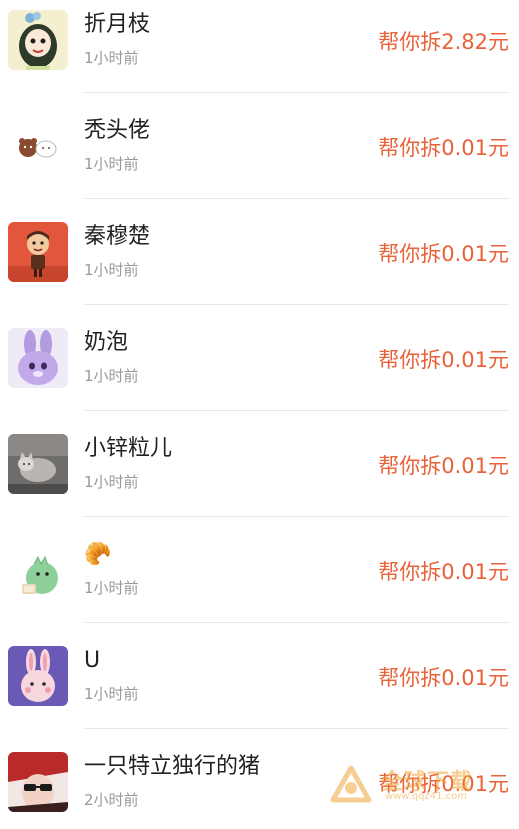 This screenshot has height=829, width=519. I want to click on watermark-logo-icon, so click(351, 784).